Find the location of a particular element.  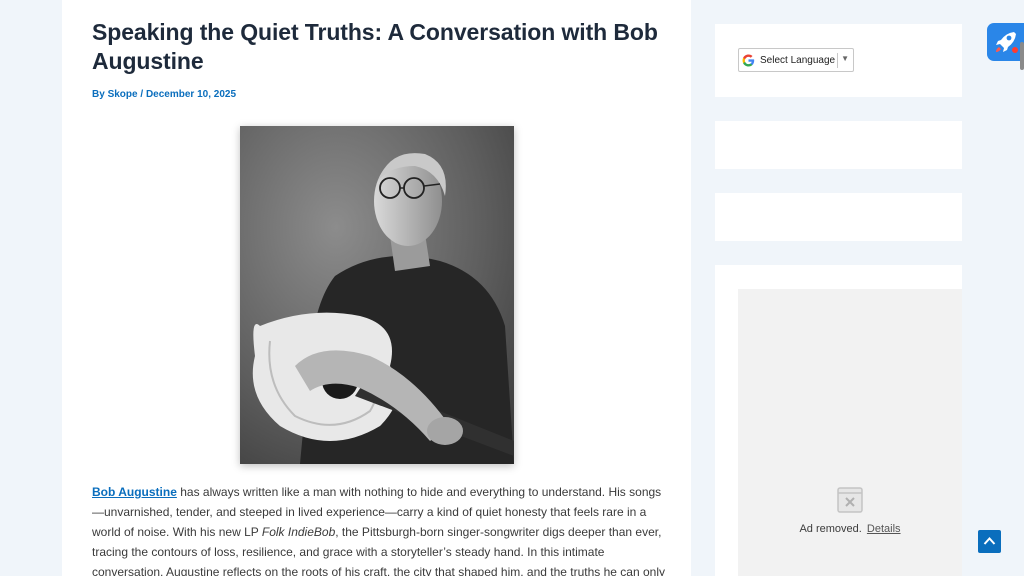

scrollbar-thumb is located at coordinates (1022, 56).